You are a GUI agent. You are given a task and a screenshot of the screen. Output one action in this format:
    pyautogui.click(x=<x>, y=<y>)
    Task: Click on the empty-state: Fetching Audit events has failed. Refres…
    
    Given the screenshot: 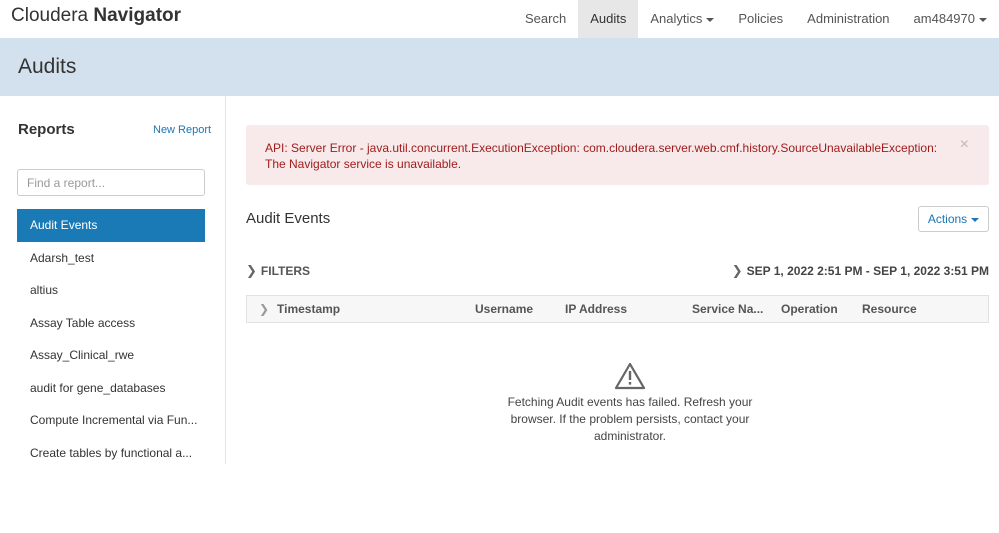 What is the action you would take?
    pyautogui.click(x=630, y=403)
    